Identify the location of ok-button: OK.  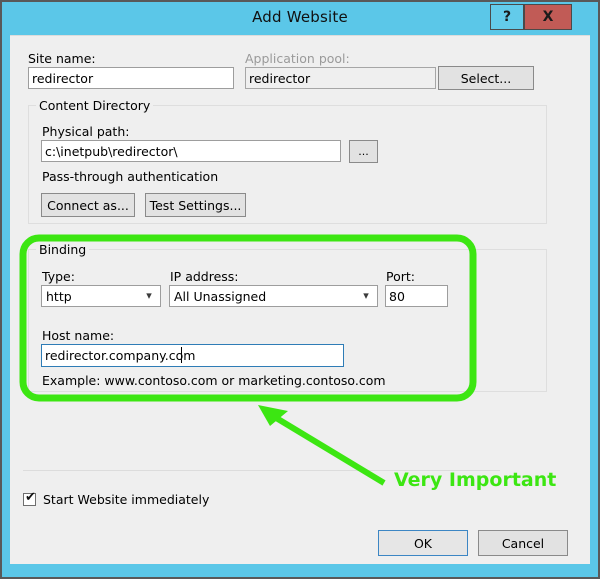
(423, 543).